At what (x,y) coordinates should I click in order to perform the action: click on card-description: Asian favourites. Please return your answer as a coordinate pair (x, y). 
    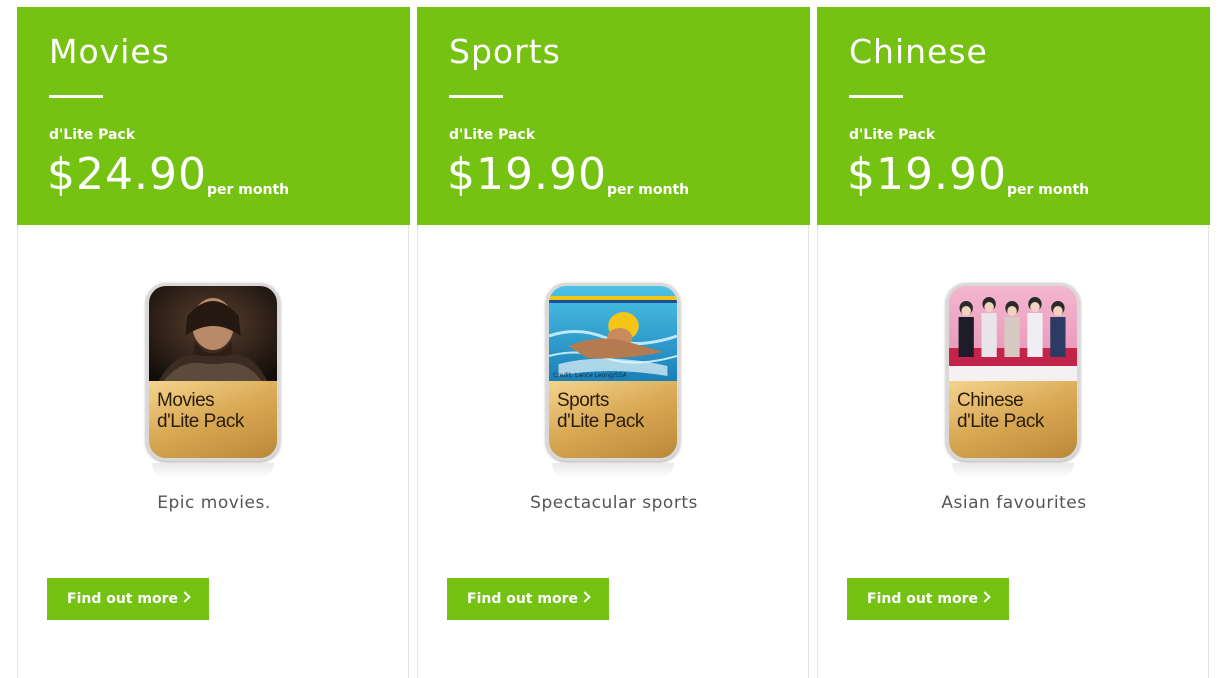
    Looking at the image, I should click on (1014, 503).